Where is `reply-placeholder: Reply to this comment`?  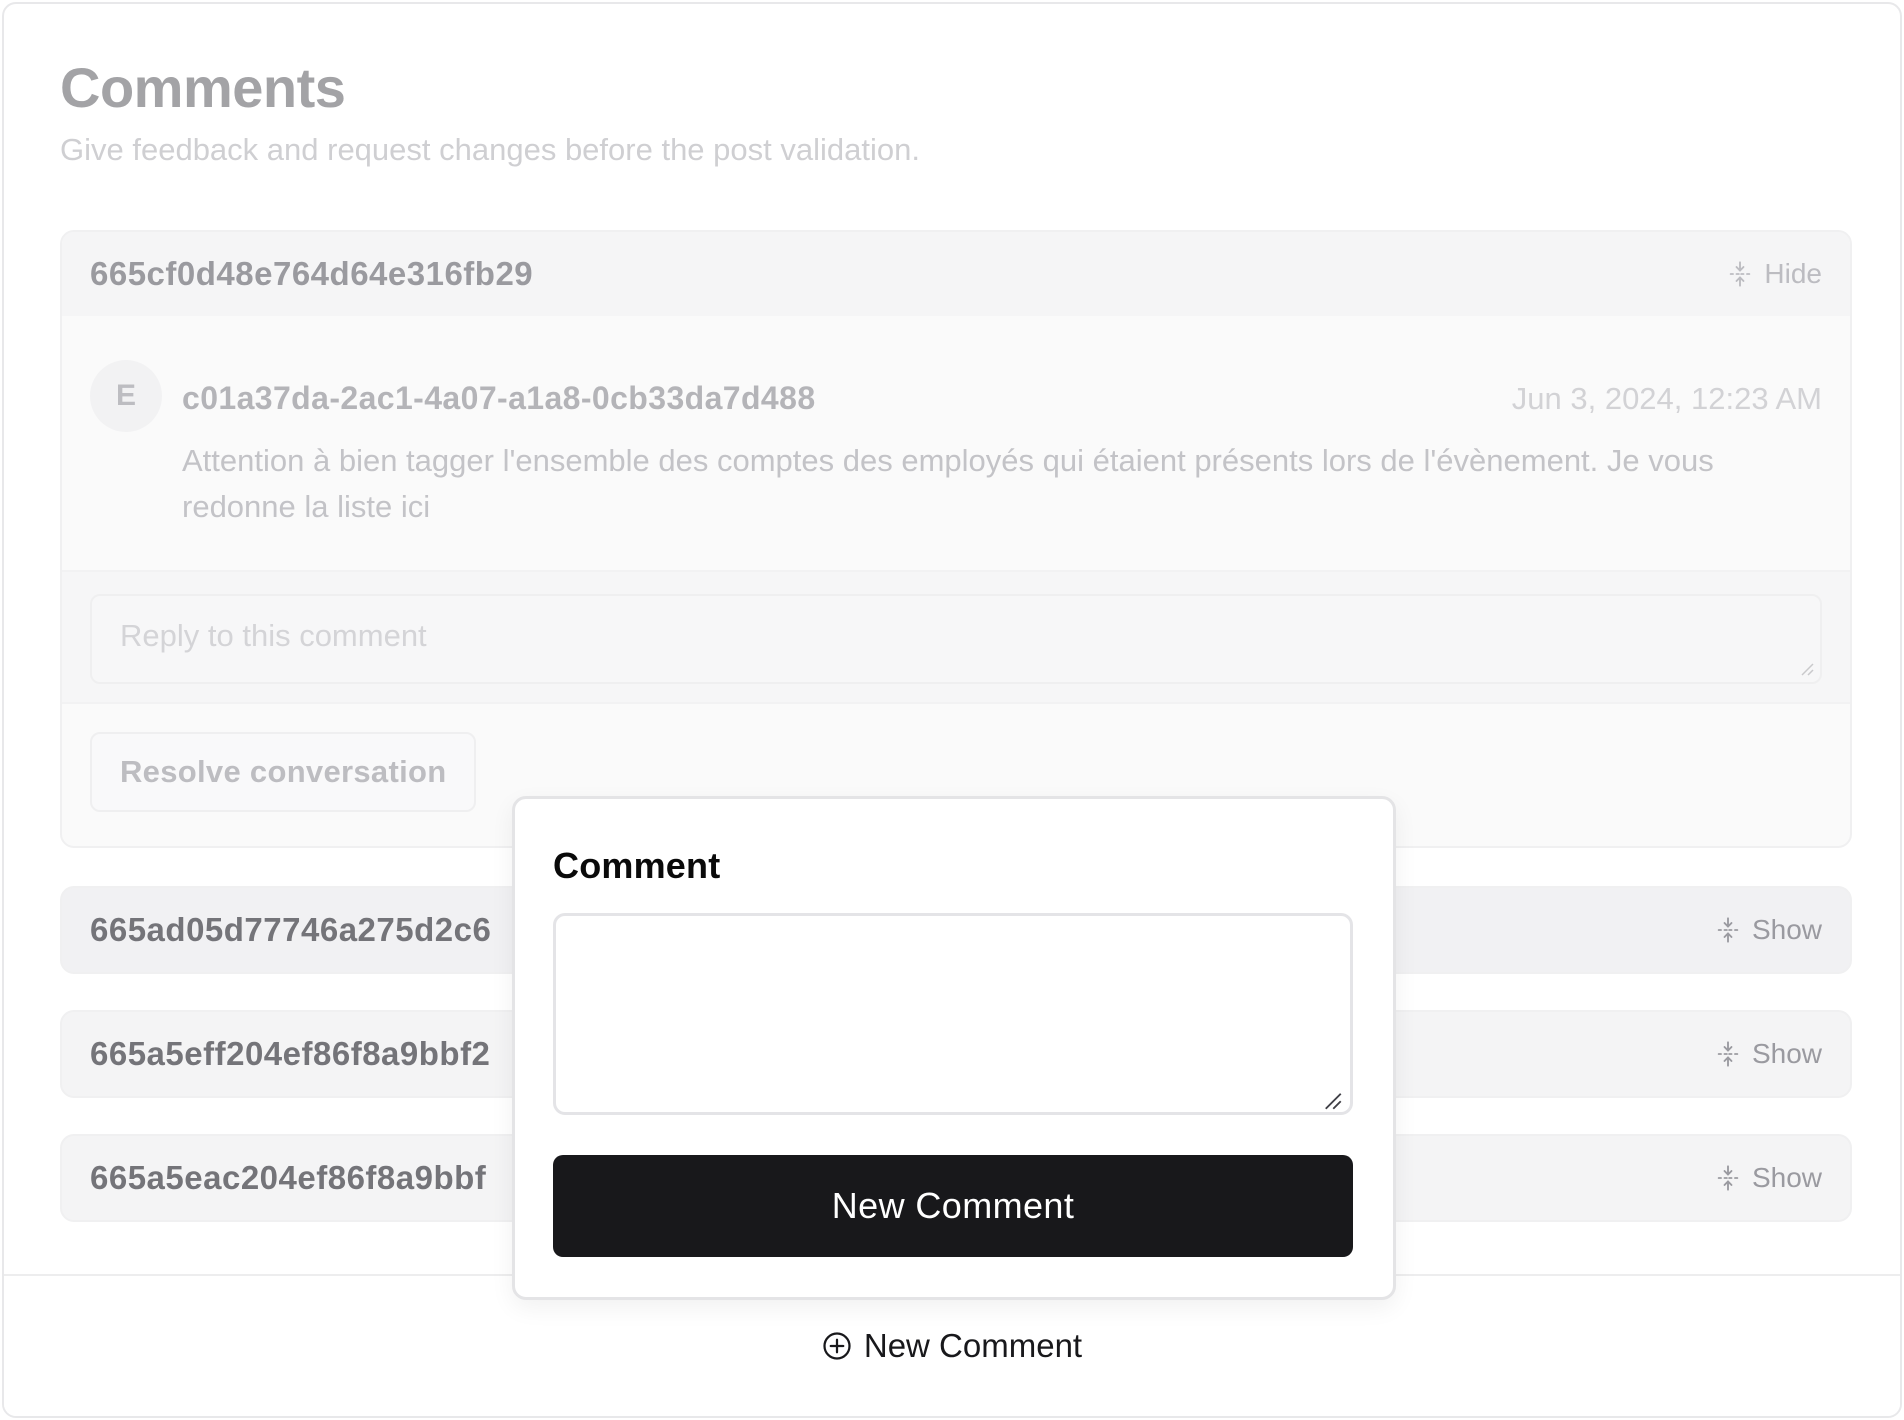
reply-placeholder: Reply to this comment is located at coordinates (273, 635).